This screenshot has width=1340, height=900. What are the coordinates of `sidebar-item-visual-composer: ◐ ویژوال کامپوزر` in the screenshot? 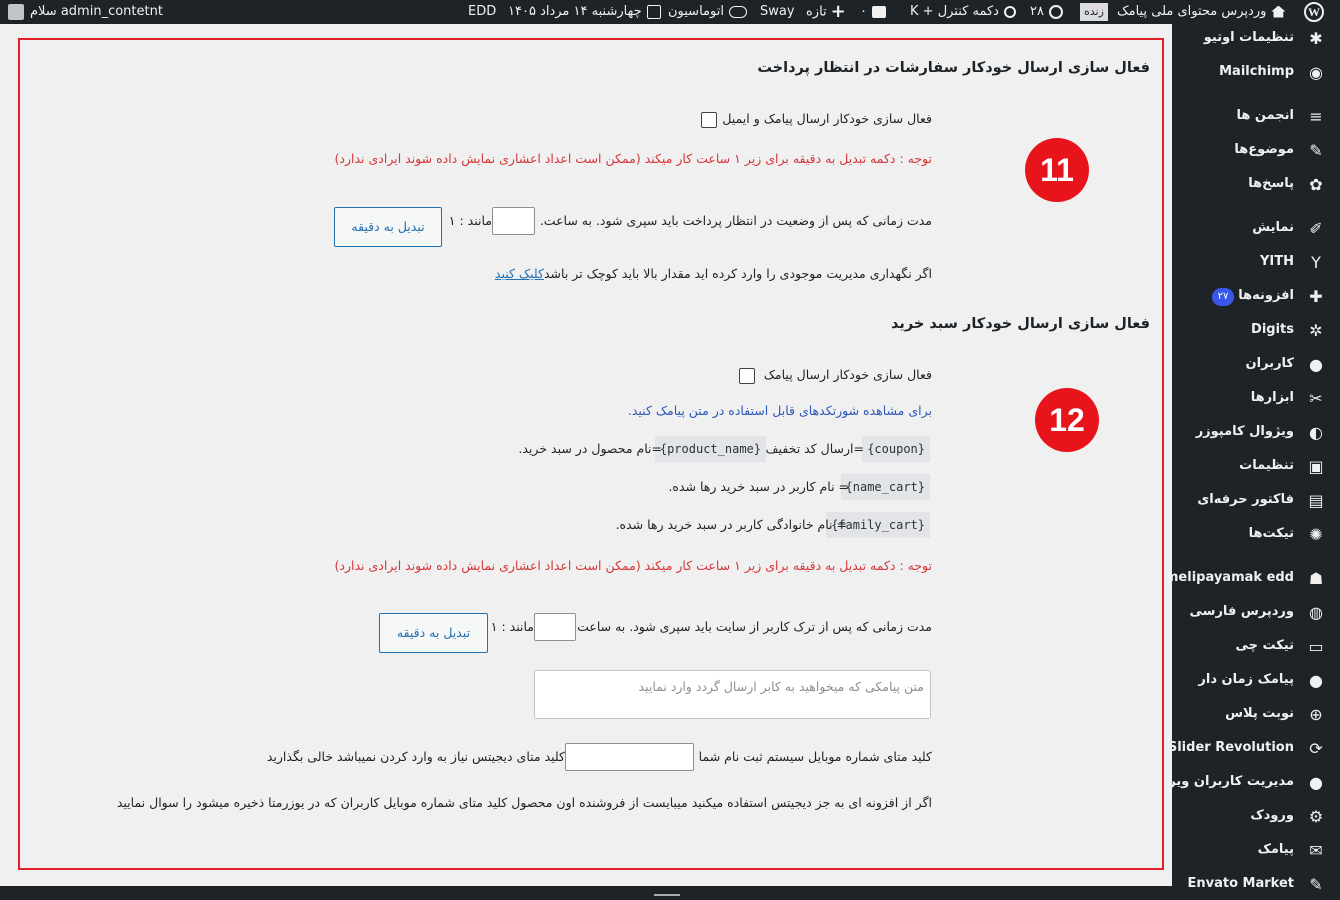 It's located at (1256, 433).